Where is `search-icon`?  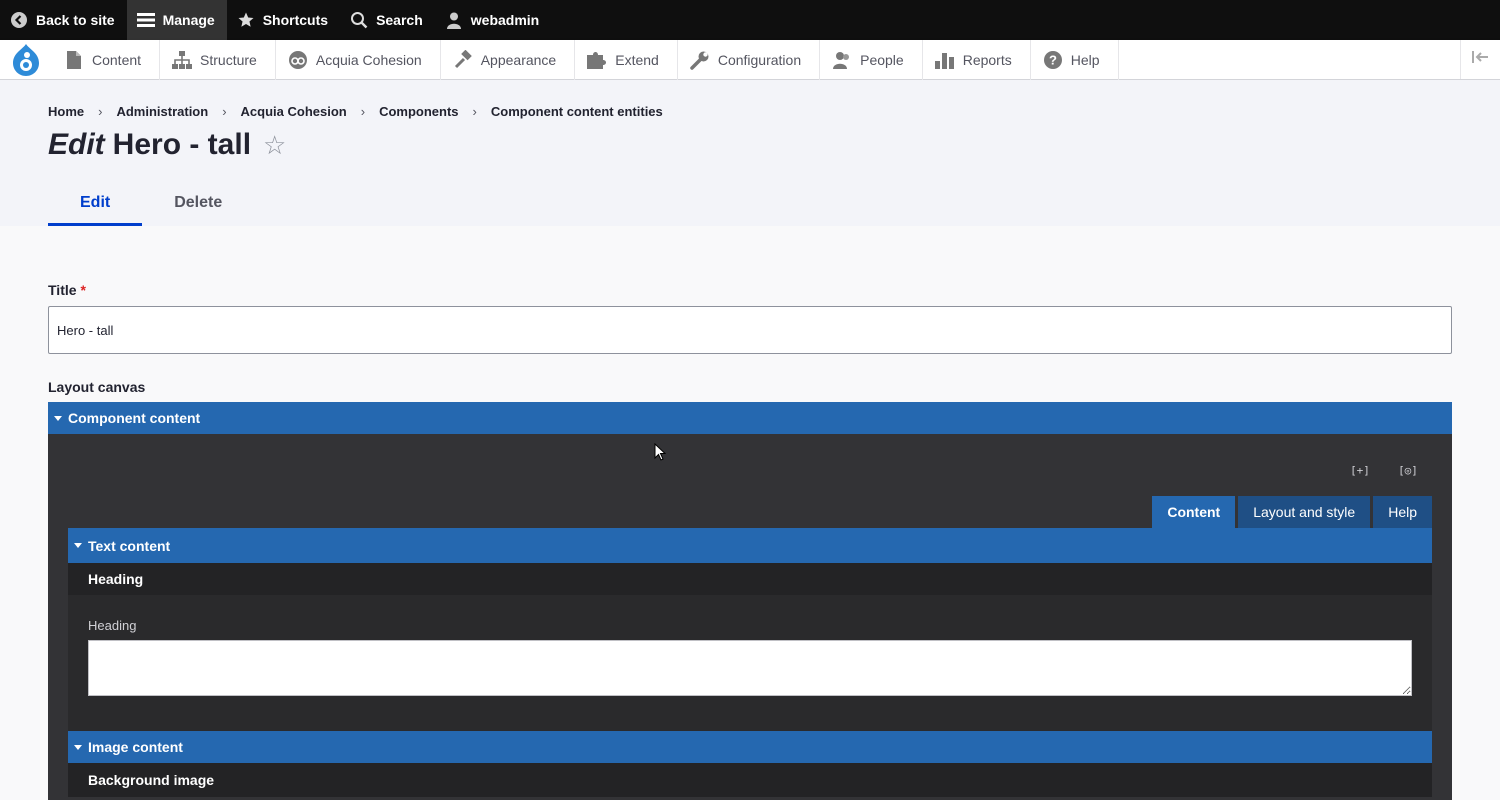 search-icon is located at coordinates (359, 20).